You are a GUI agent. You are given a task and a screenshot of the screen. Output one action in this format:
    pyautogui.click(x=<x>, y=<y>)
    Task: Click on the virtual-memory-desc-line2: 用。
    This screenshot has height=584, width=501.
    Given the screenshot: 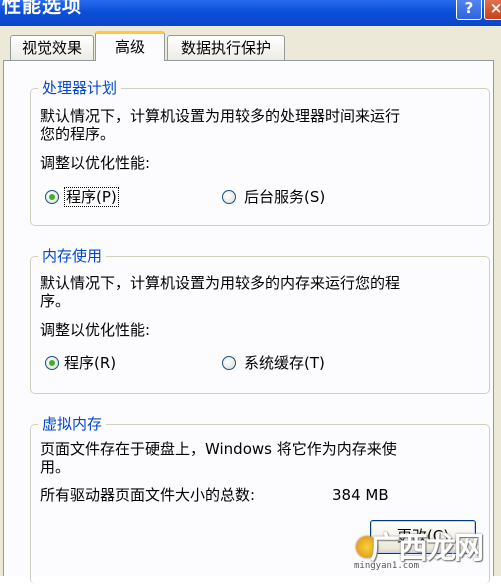 What is the action you would take?
    pyautogui.click(x=55, y=467)
    